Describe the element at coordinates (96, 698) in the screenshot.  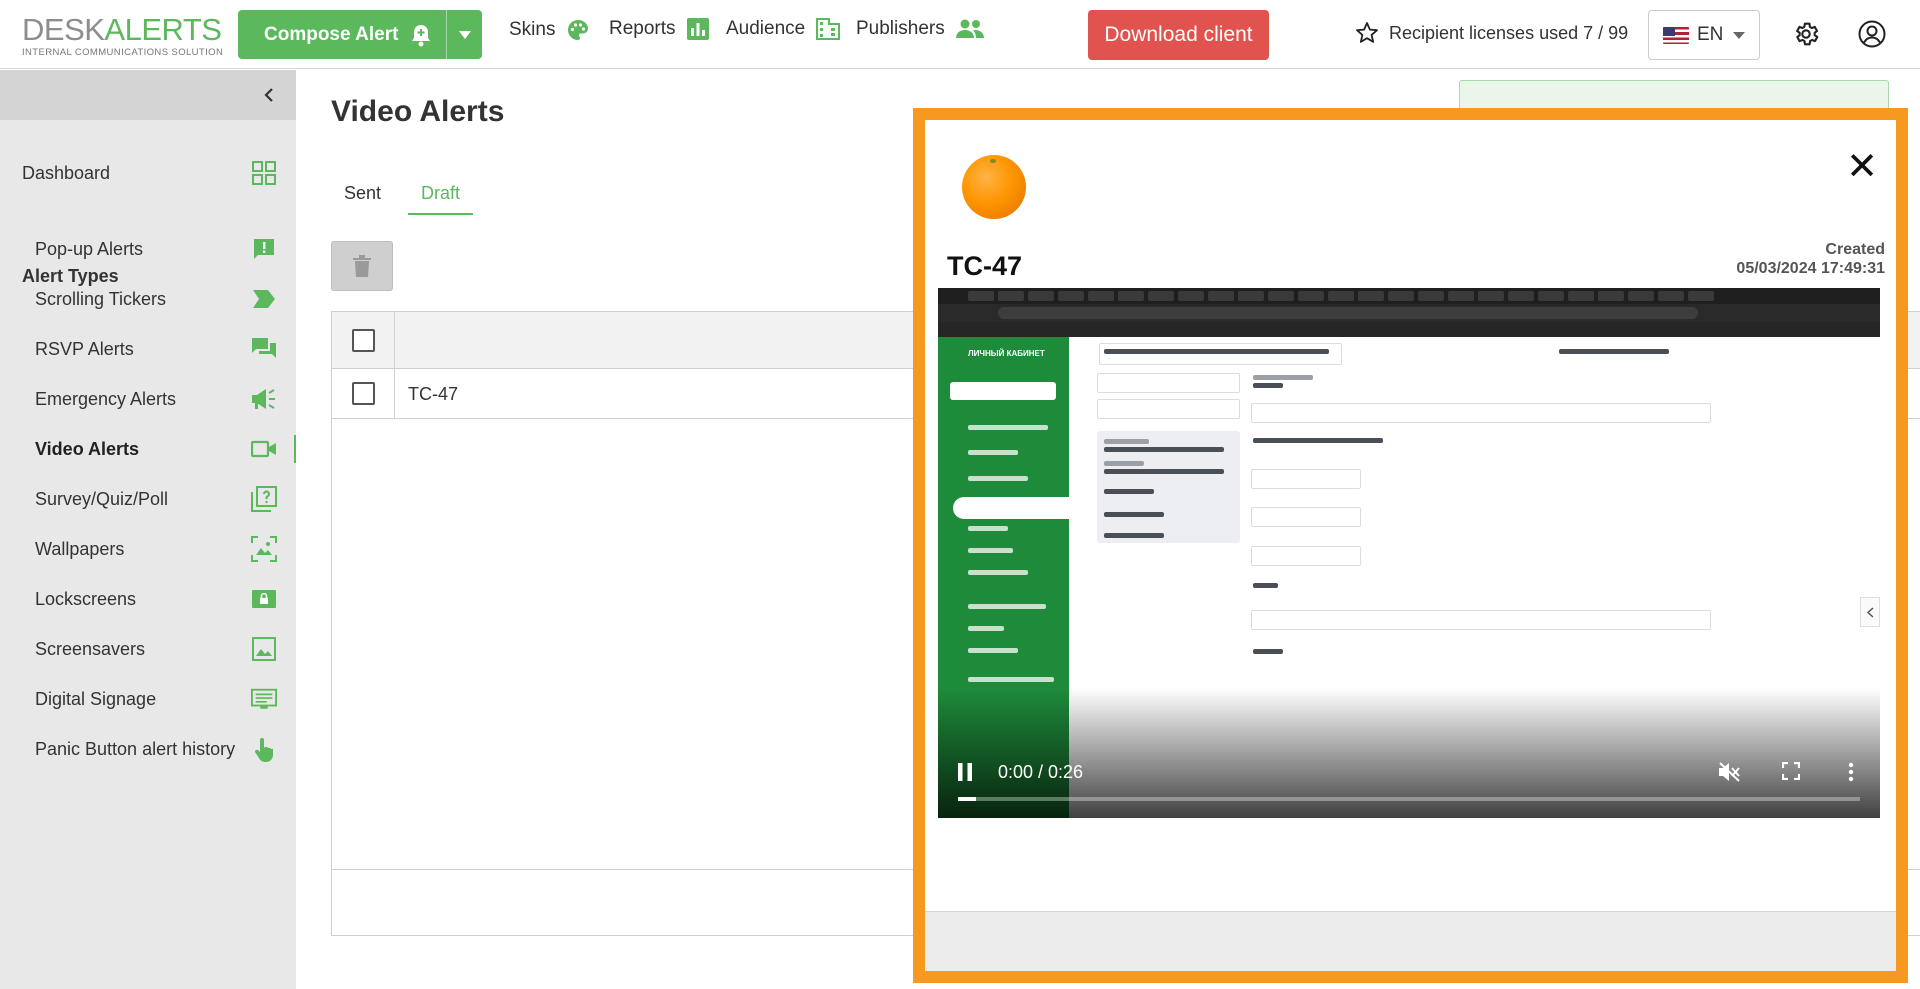
I see `sidebar-item-label: Digital Signage` at that location.